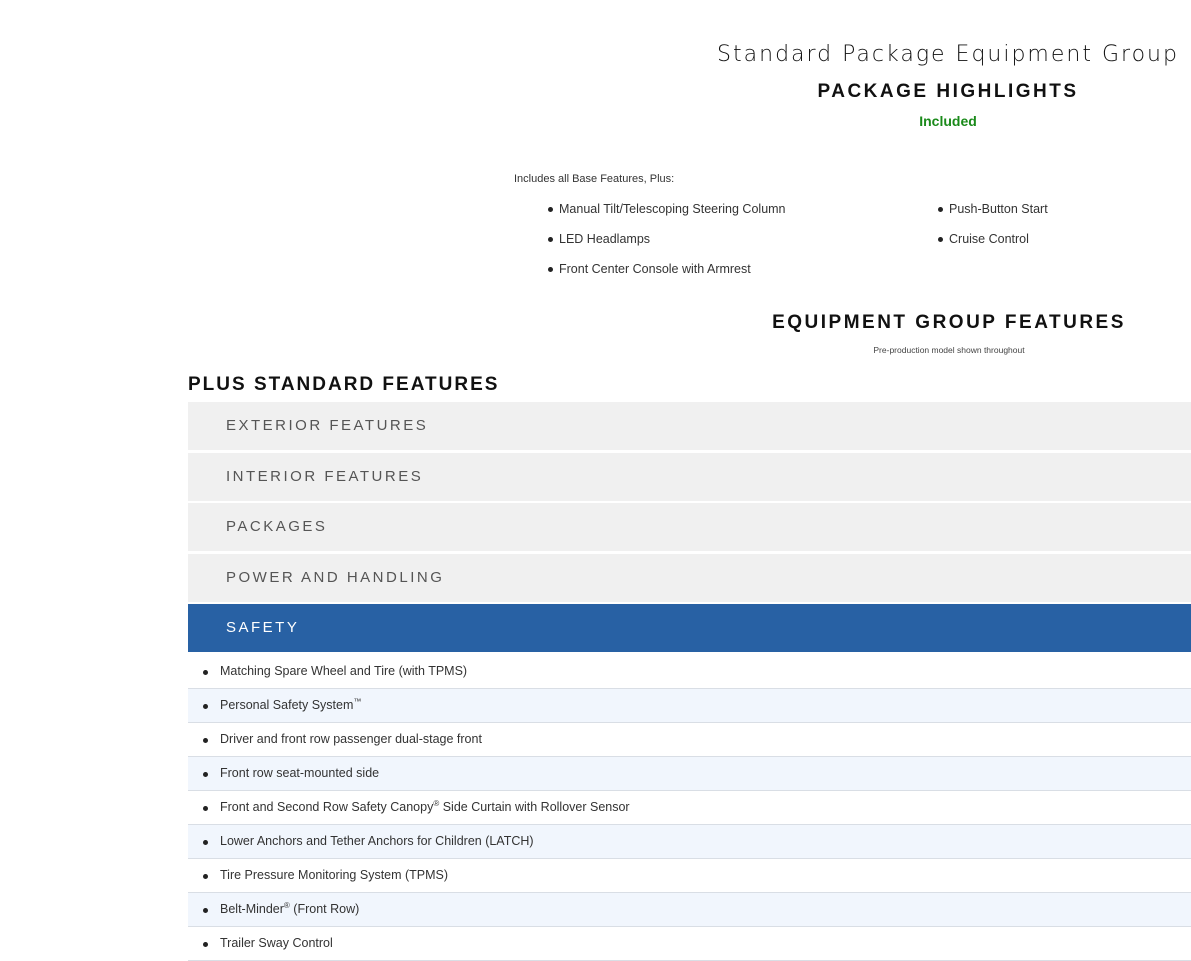  What do you see at coordinates (993, 216) in the screenshot?
I see `highlight-item: Push-Button Start` at bounding box center [993, 216].